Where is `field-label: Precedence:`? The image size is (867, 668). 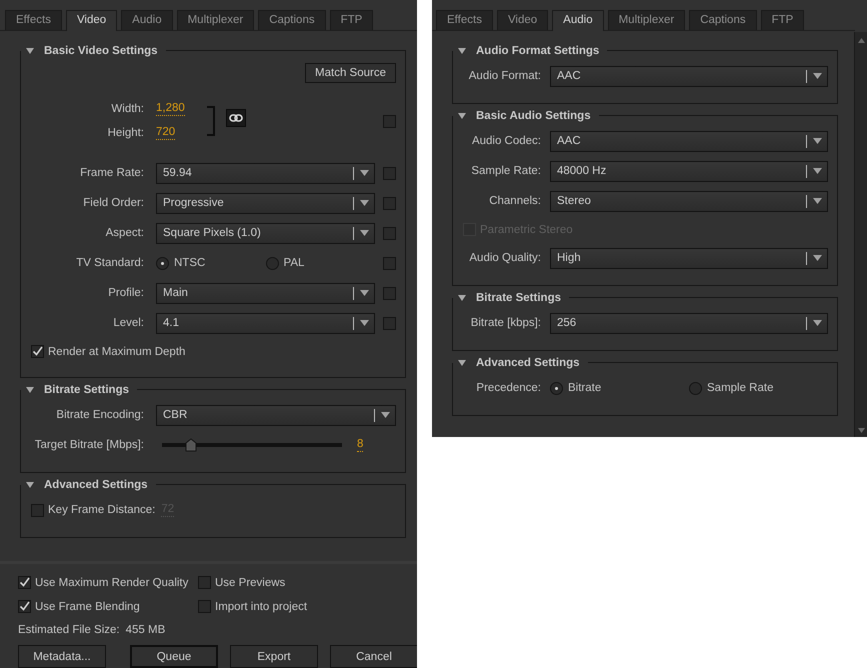 field-label: Precedence: is located at coordinates (508, 388).